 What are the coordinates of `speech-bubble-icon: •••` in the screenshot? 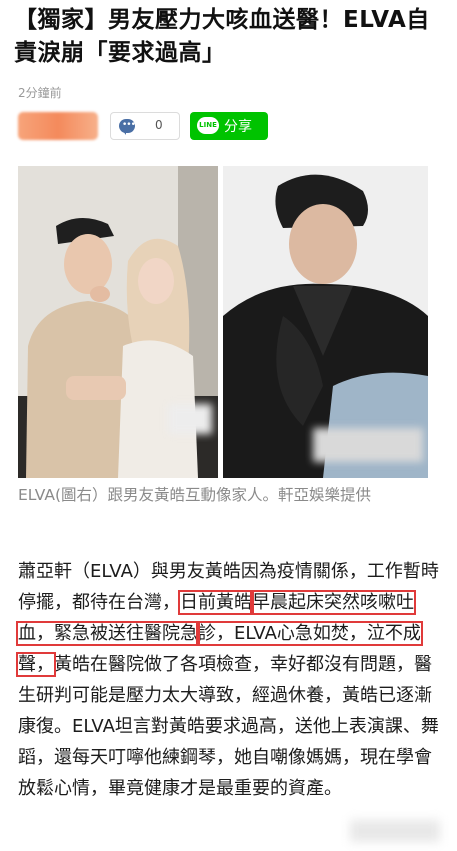 It's located at (127, 127).